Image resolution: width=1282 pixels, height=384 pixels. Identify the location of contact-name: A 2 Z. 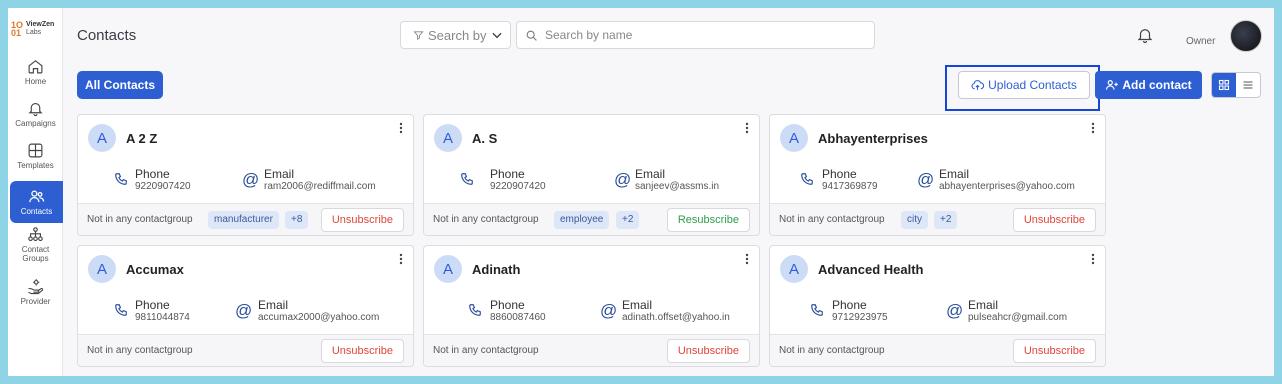
(142, 138).